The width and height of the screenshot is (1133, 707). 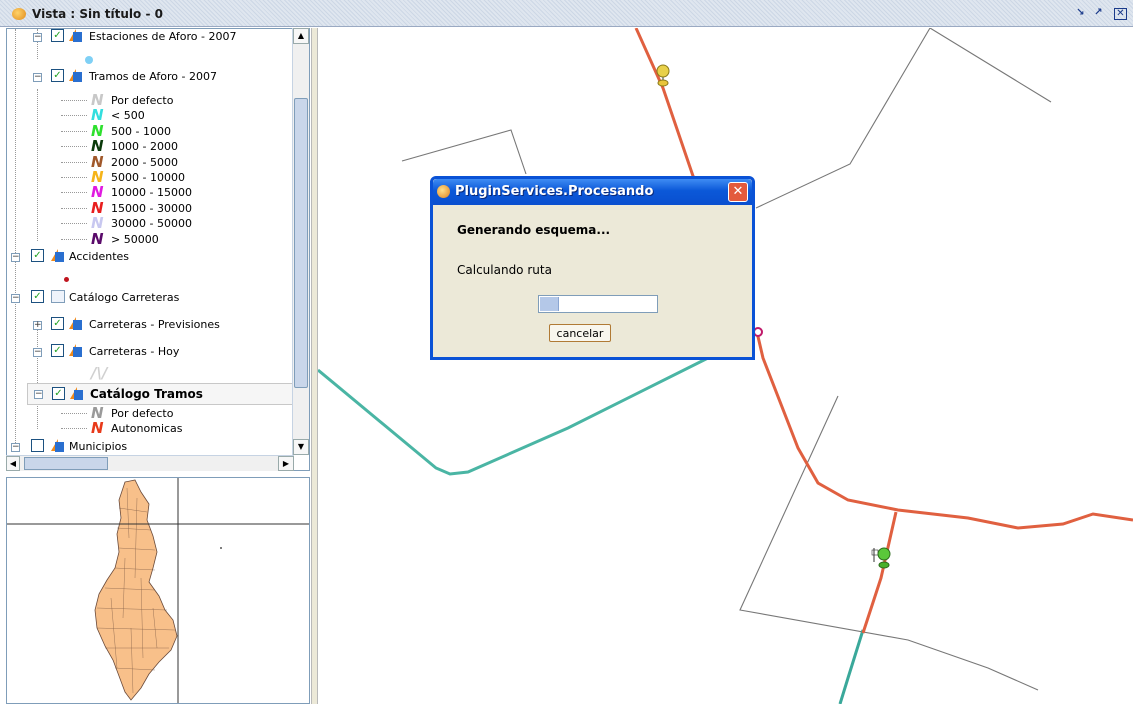 What do you see at coordinates (1098, 14) in the screenshot?
I see `maximize-button: ↗` at bounding box center [1098, 14].